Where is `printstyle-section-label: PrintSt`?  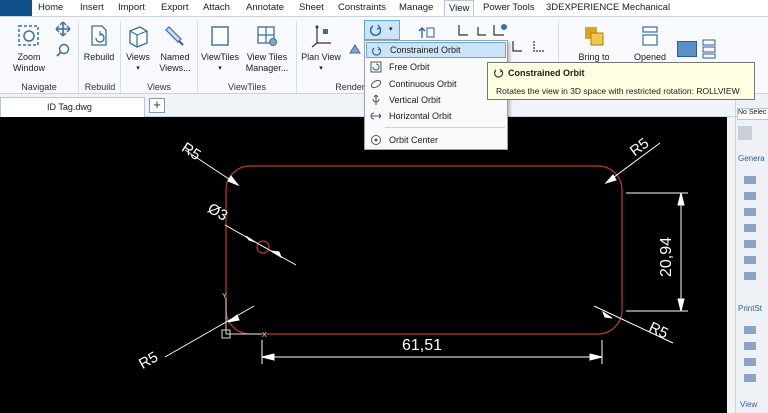
printstyle-section-label: PrintSt is located at coordinates (750, 308).